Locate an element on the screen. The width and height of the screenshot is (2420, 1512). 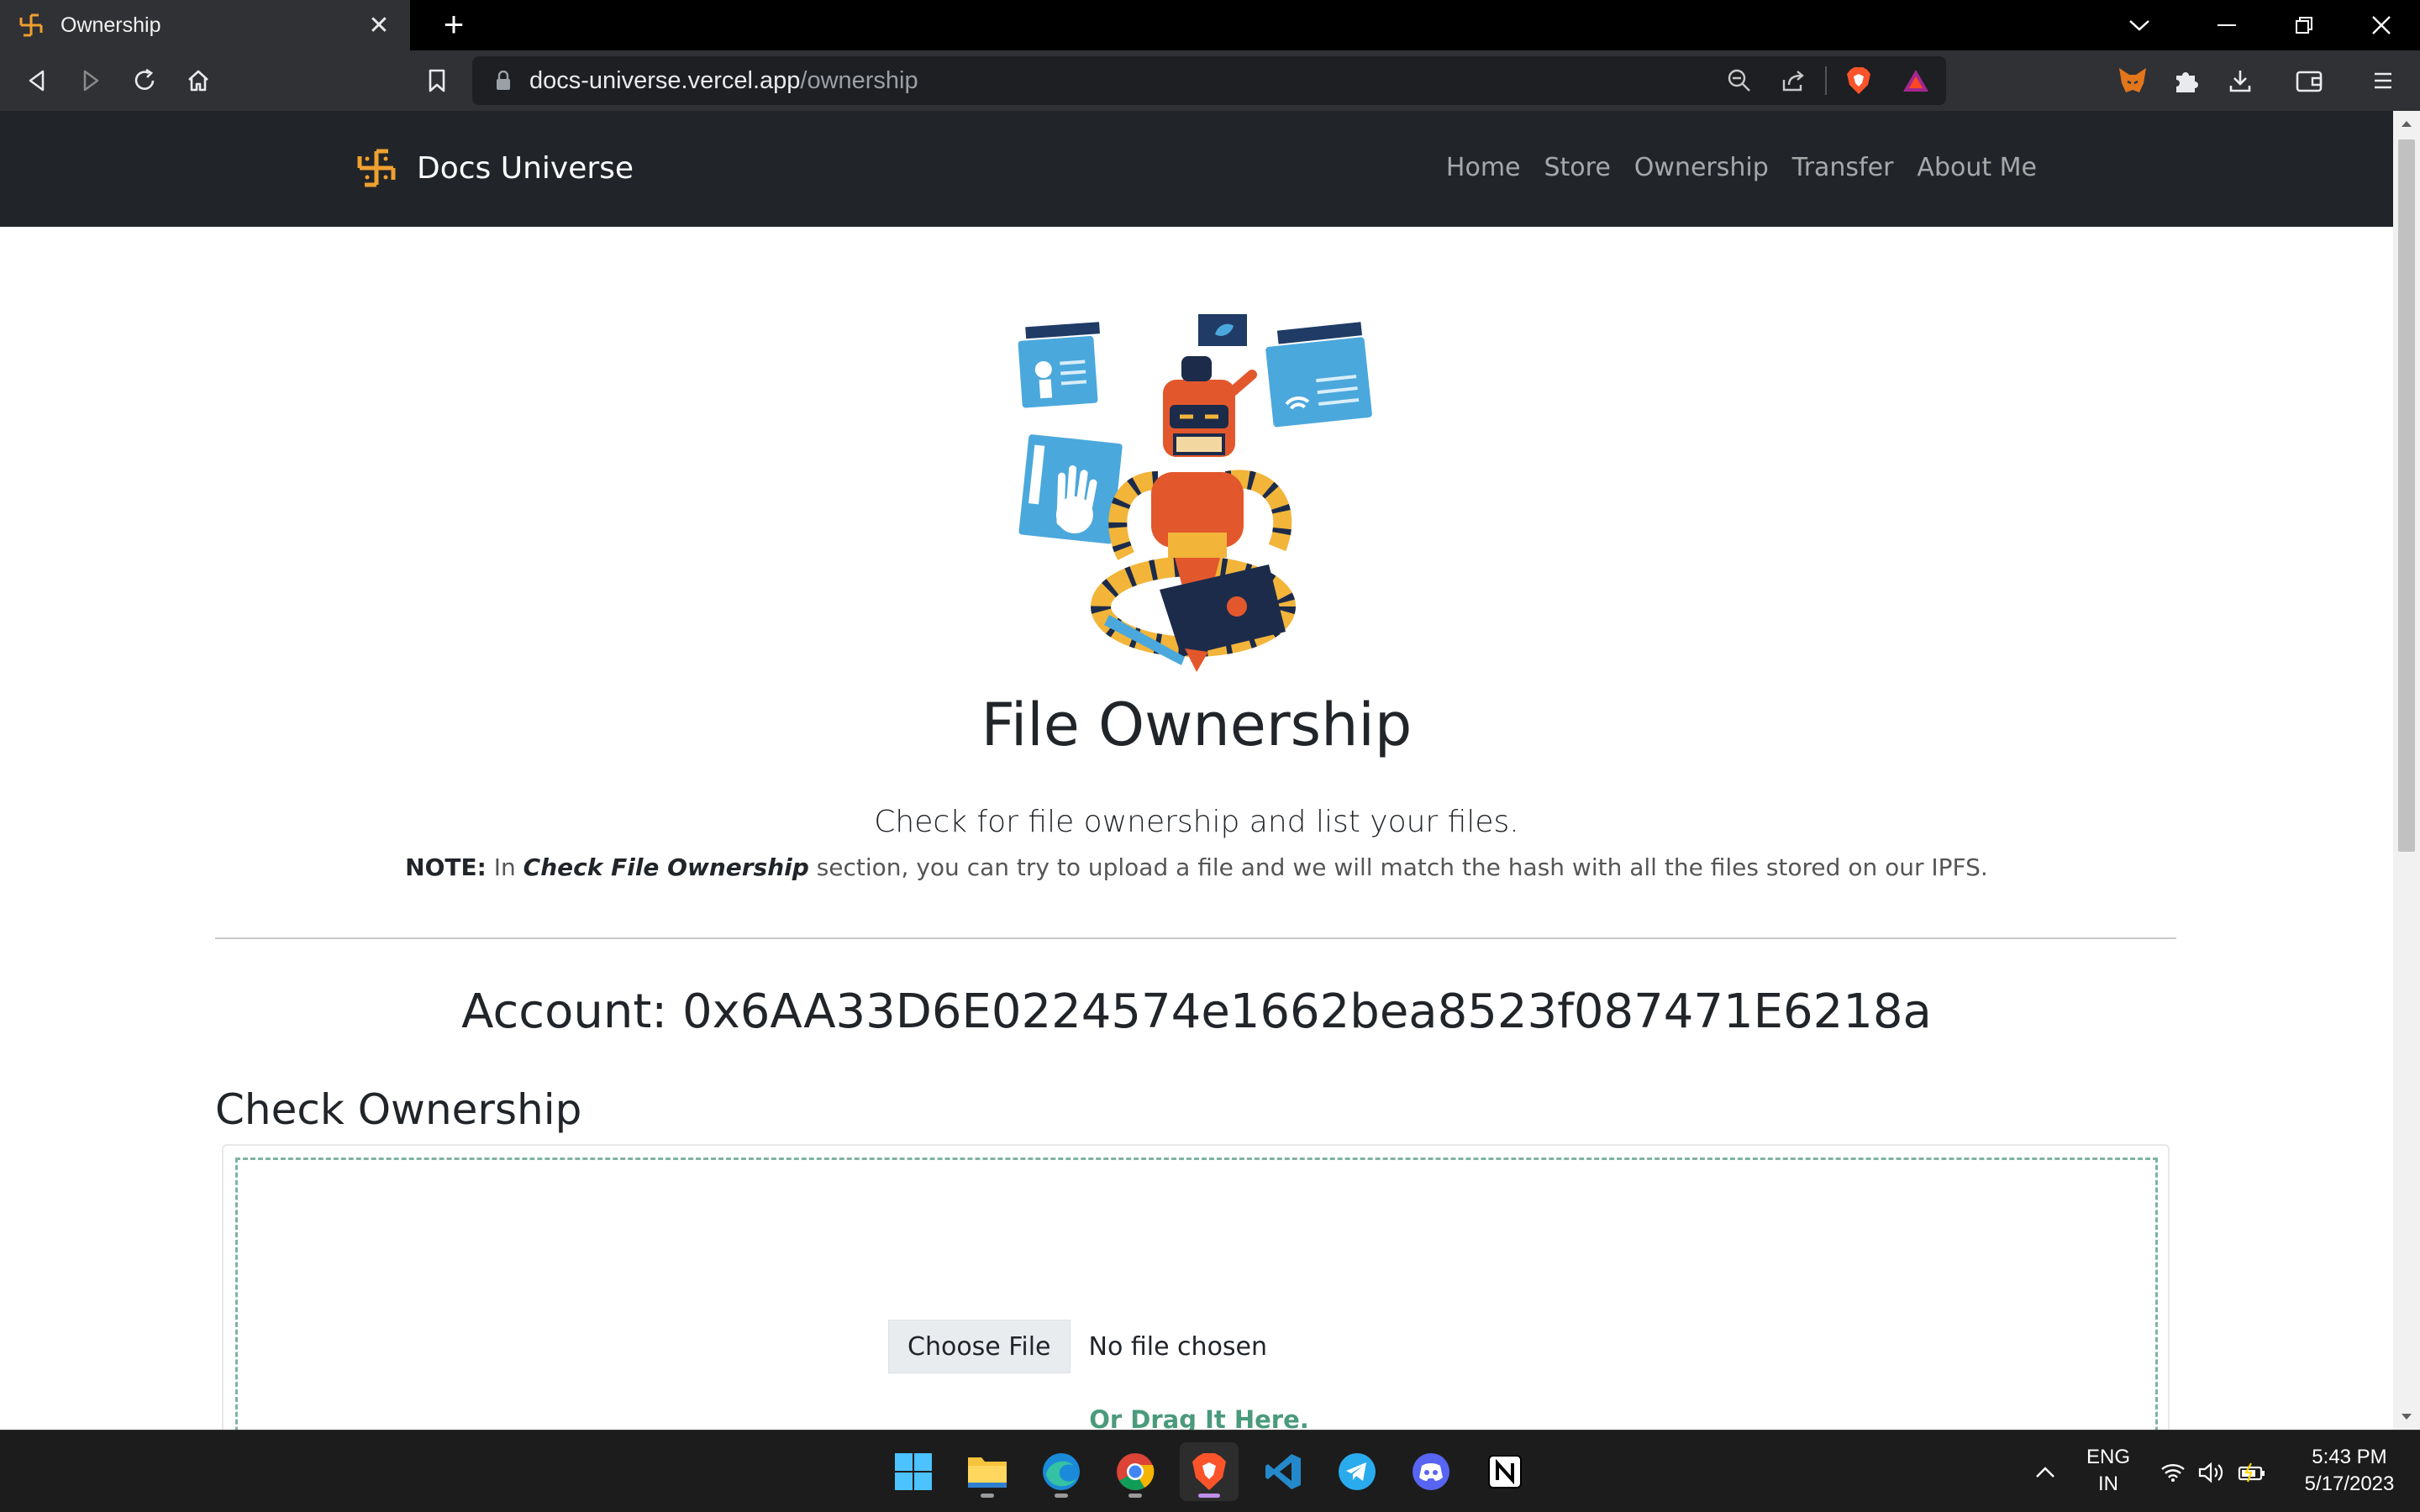
restore-button is located at coordinates (2304, 25).